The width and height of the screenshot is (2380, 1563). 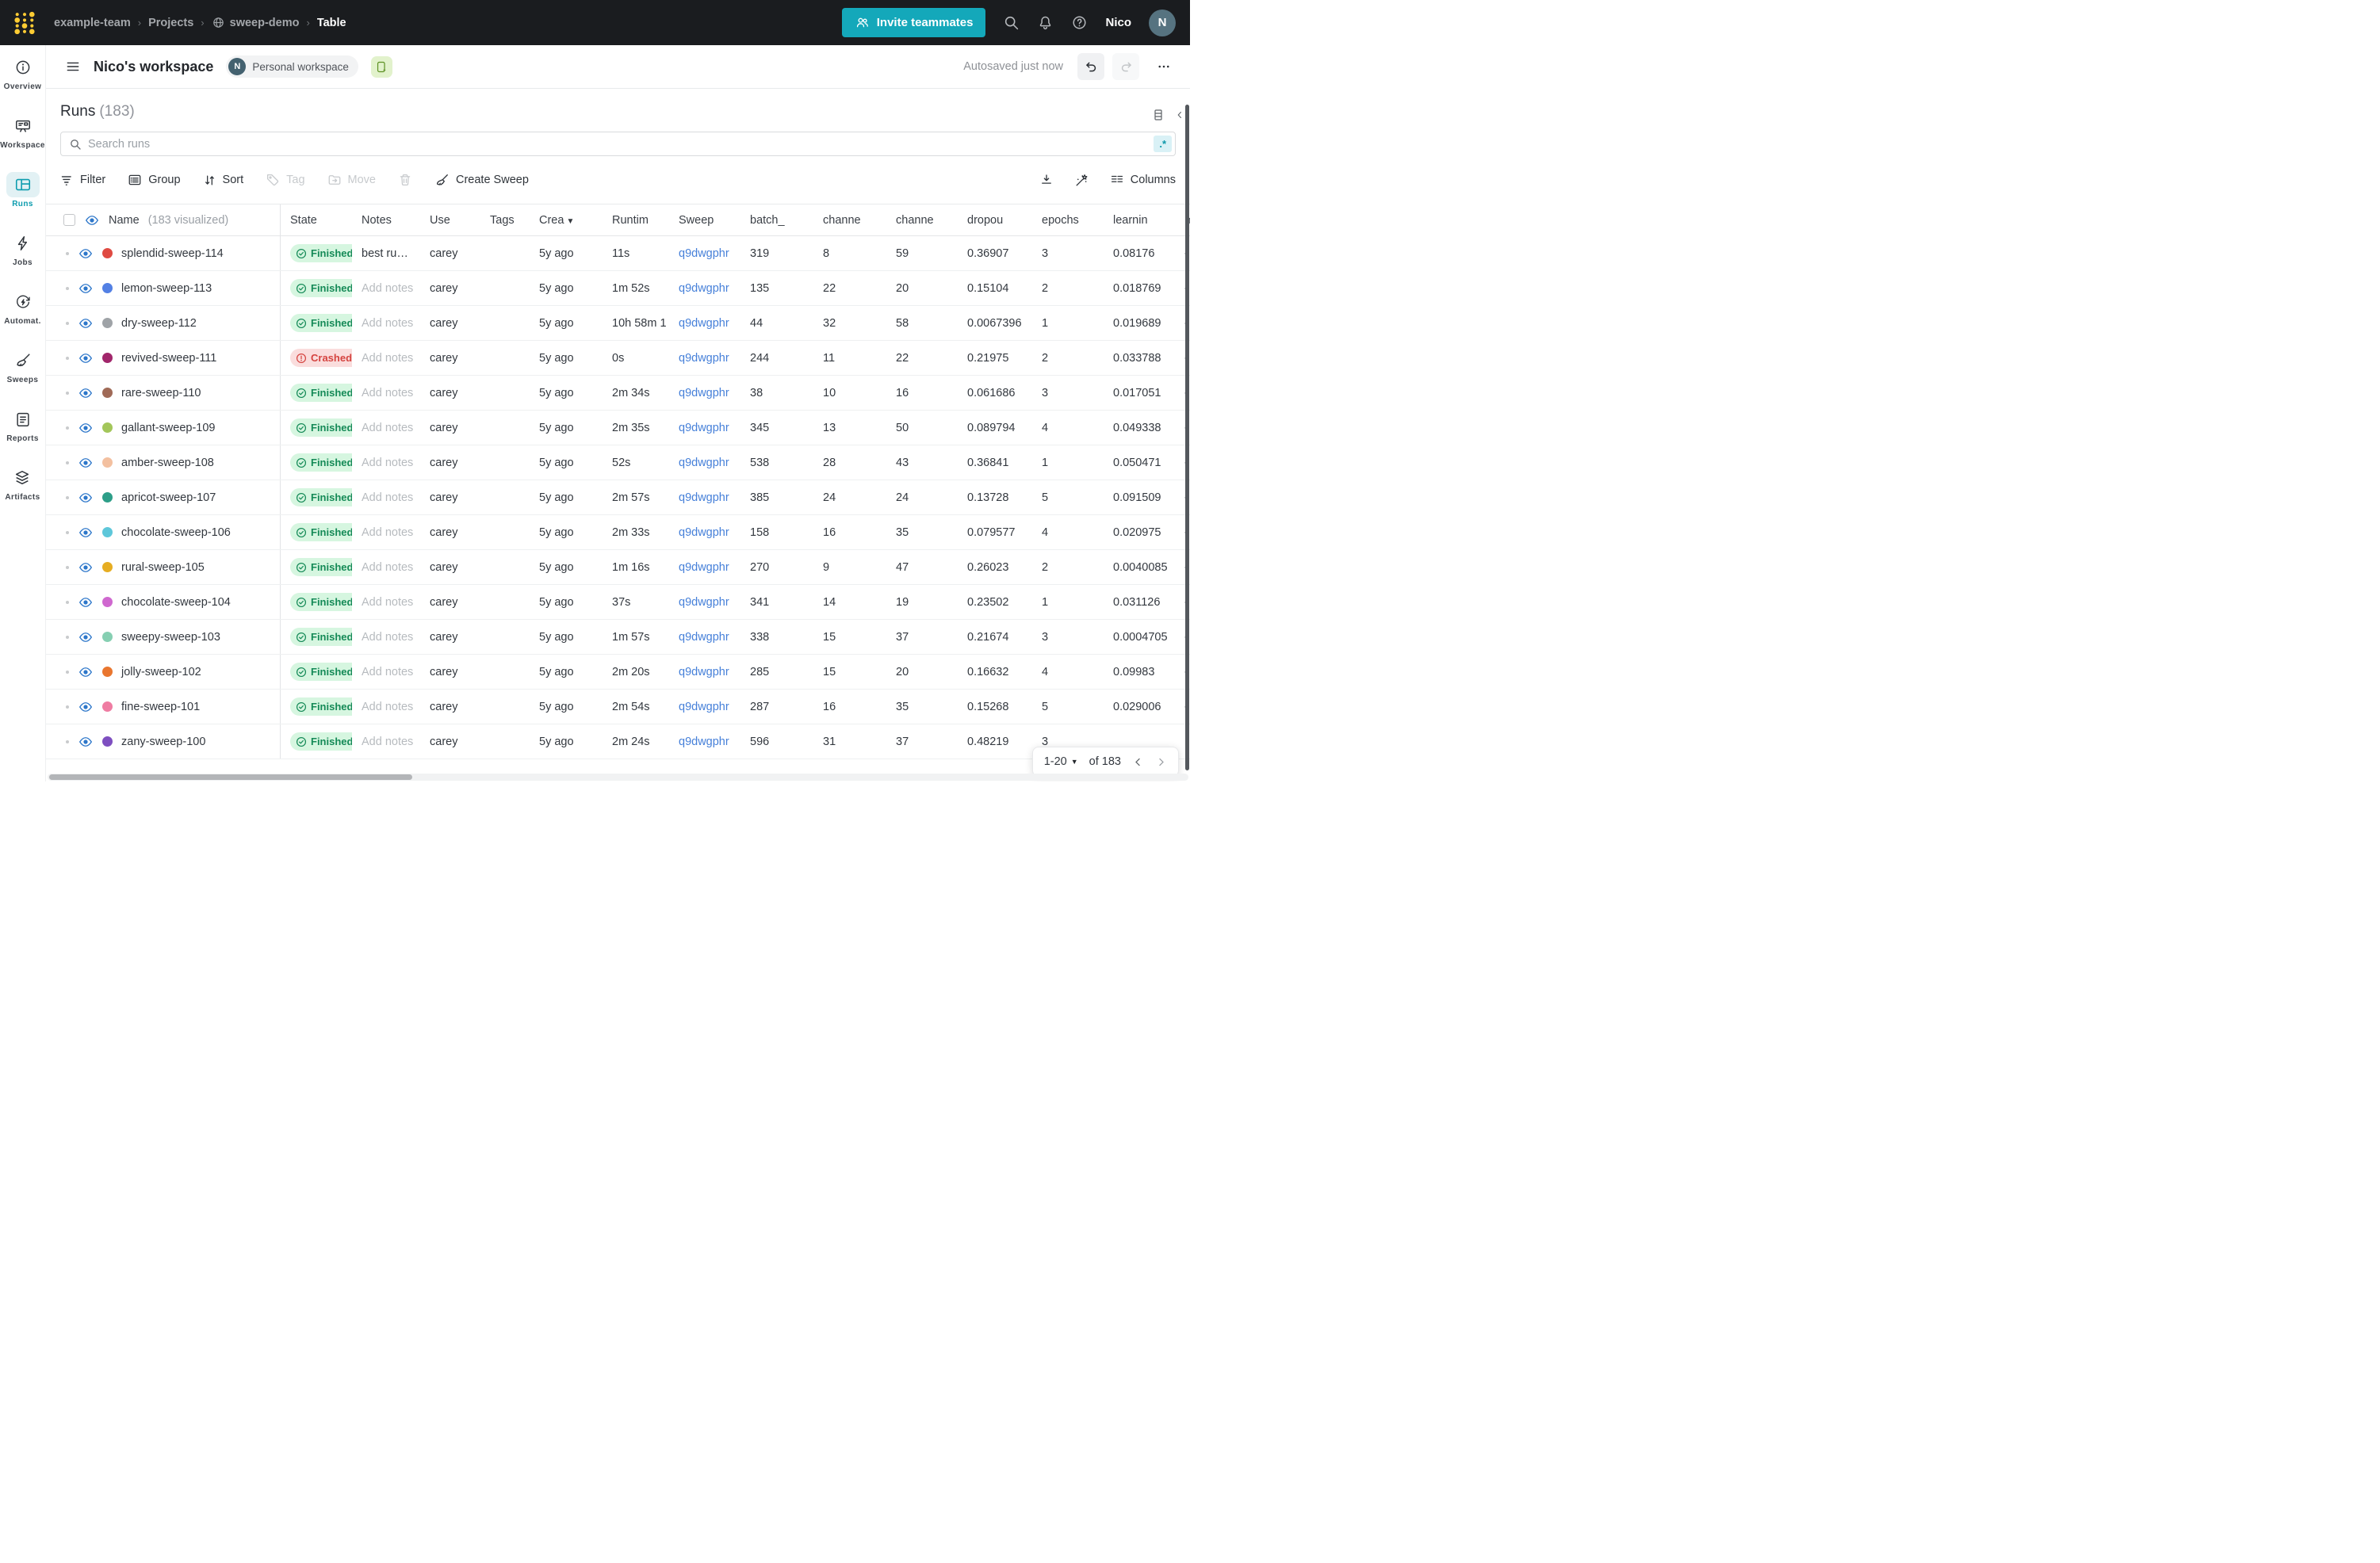 I want to click on run-name-link: gallant-sweep-109, so click(x=168, y=428).